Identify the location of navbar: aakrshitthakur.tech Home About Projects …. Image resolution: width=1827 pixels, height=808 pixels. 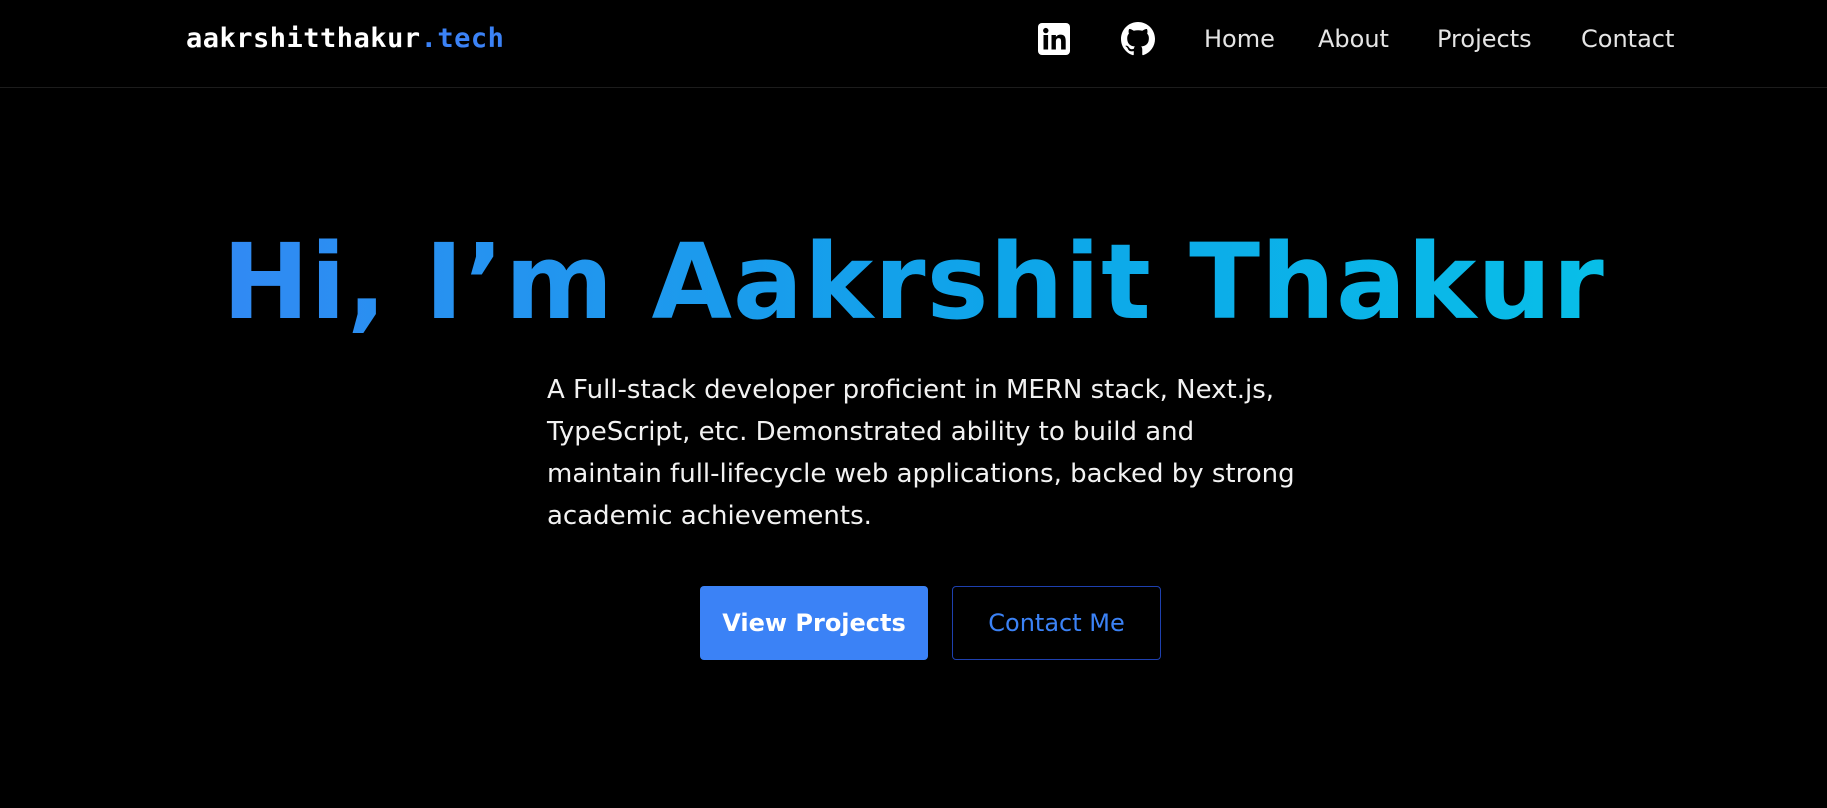
(913, 44).